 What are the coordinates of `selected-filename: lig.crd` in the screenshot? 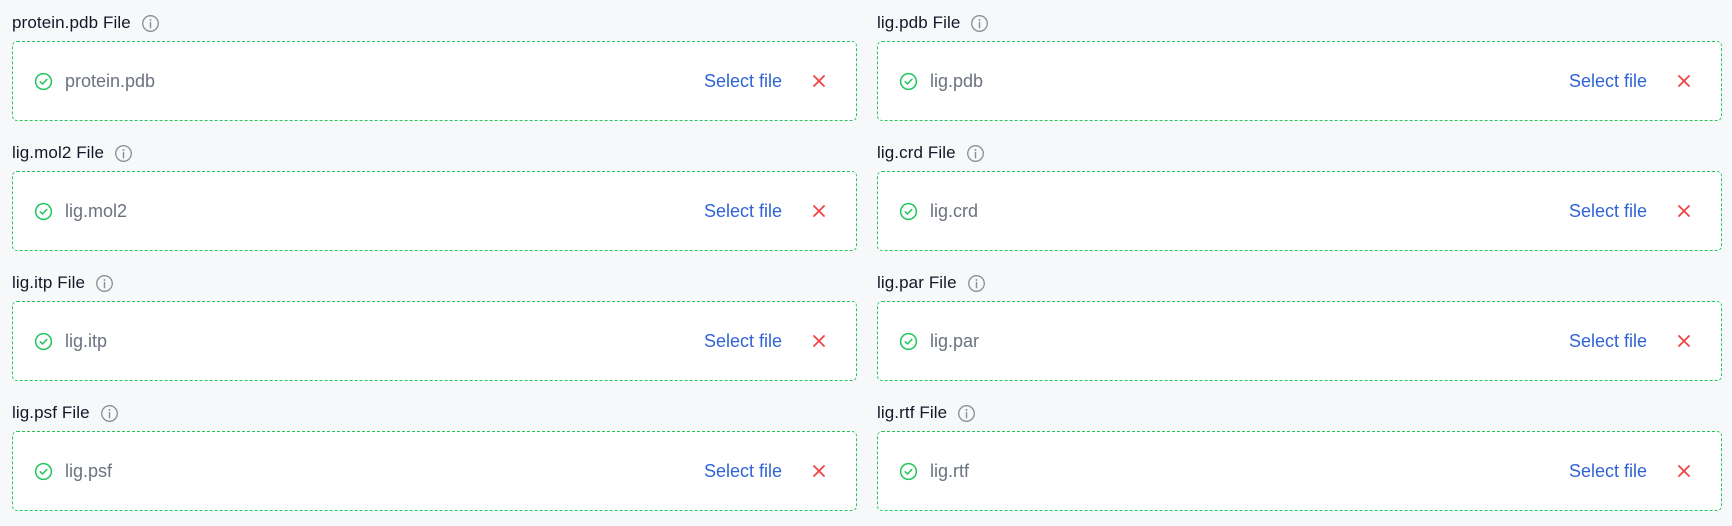 It's located at (954, 210).